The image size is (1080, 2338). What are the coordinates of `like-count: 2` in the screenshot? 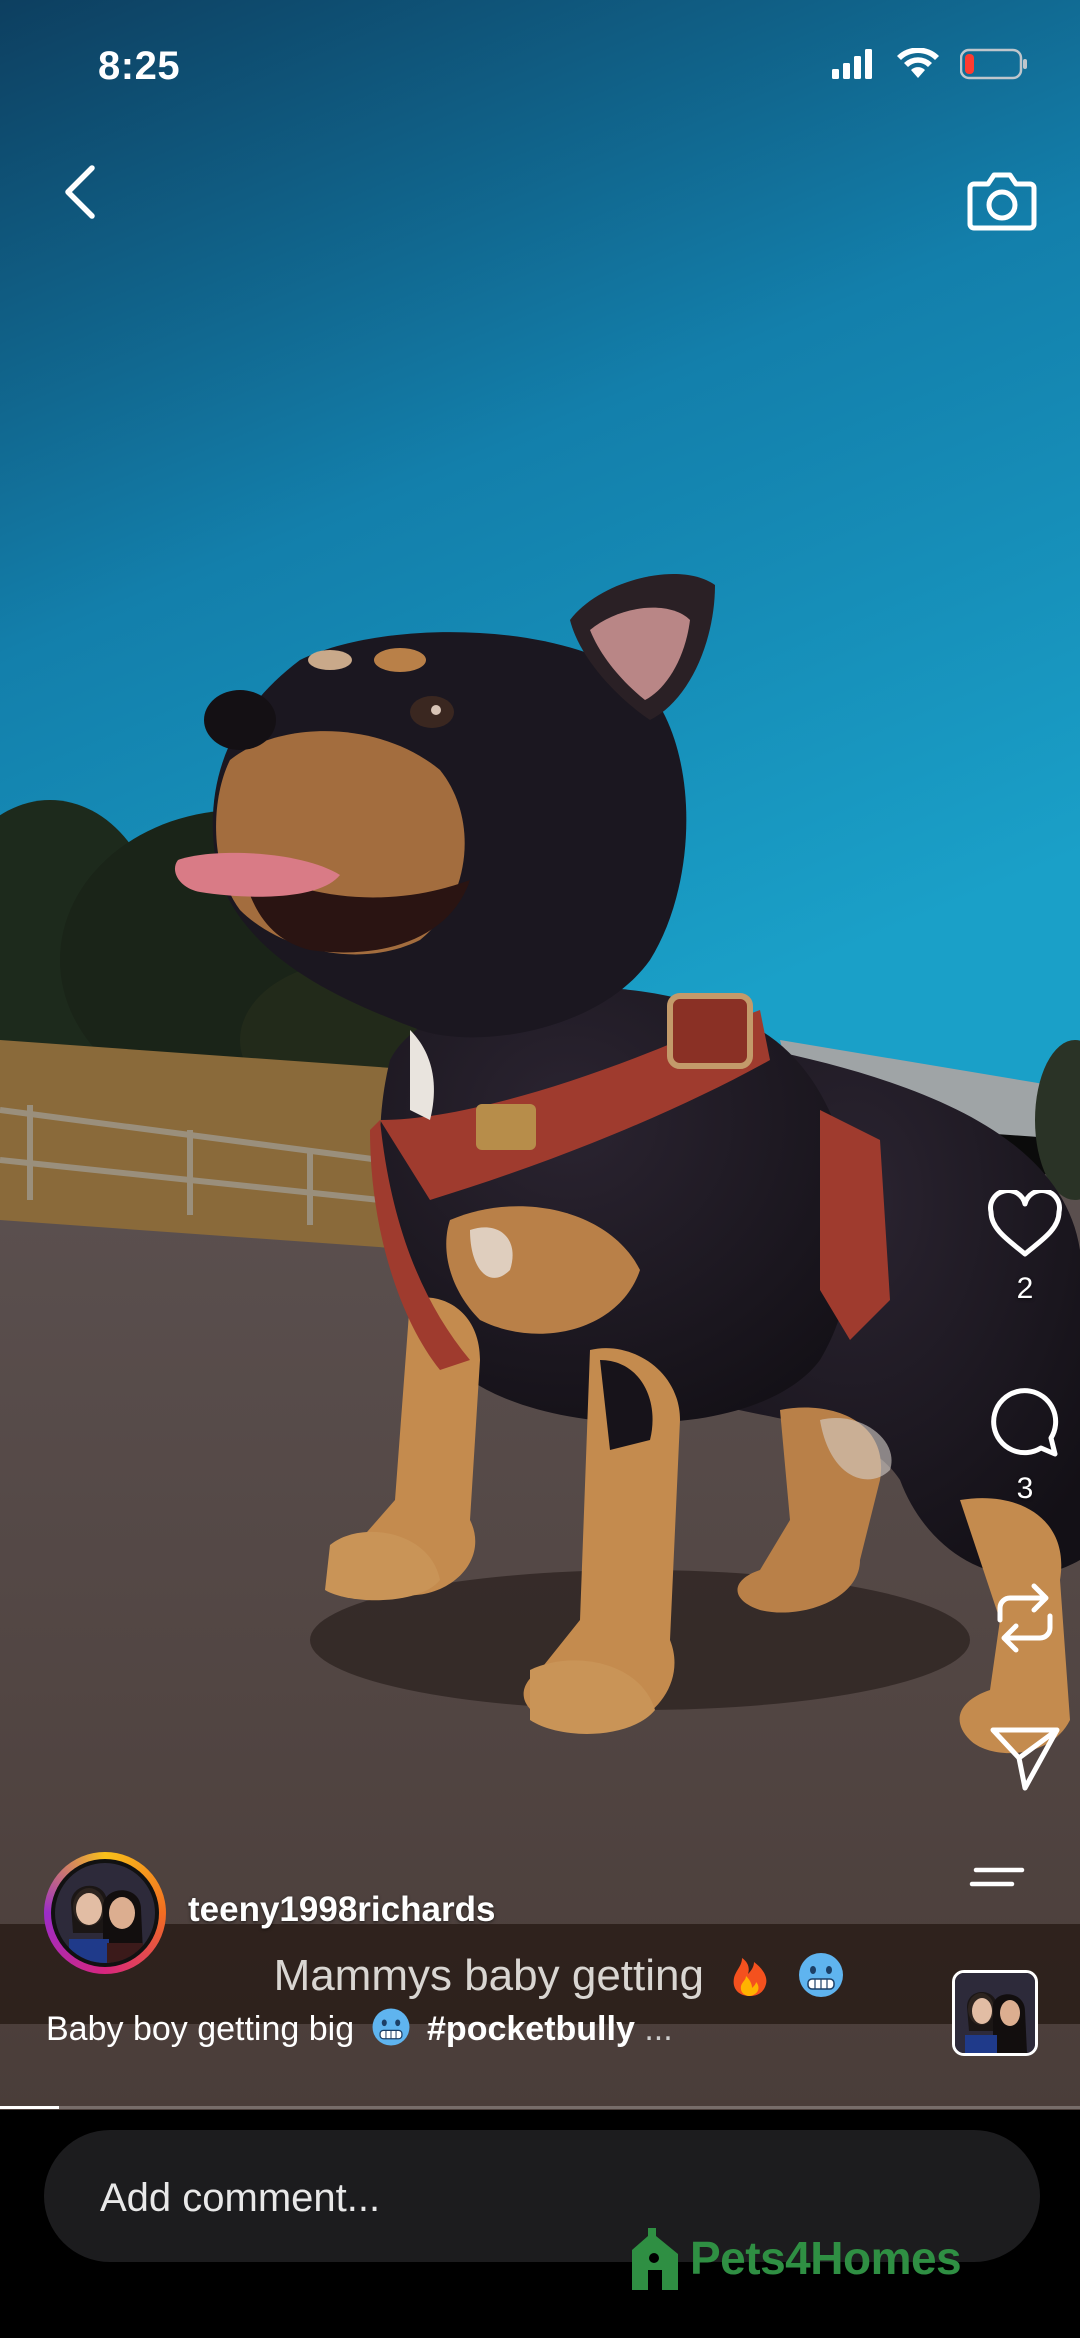 It's located at (1025, 1288).